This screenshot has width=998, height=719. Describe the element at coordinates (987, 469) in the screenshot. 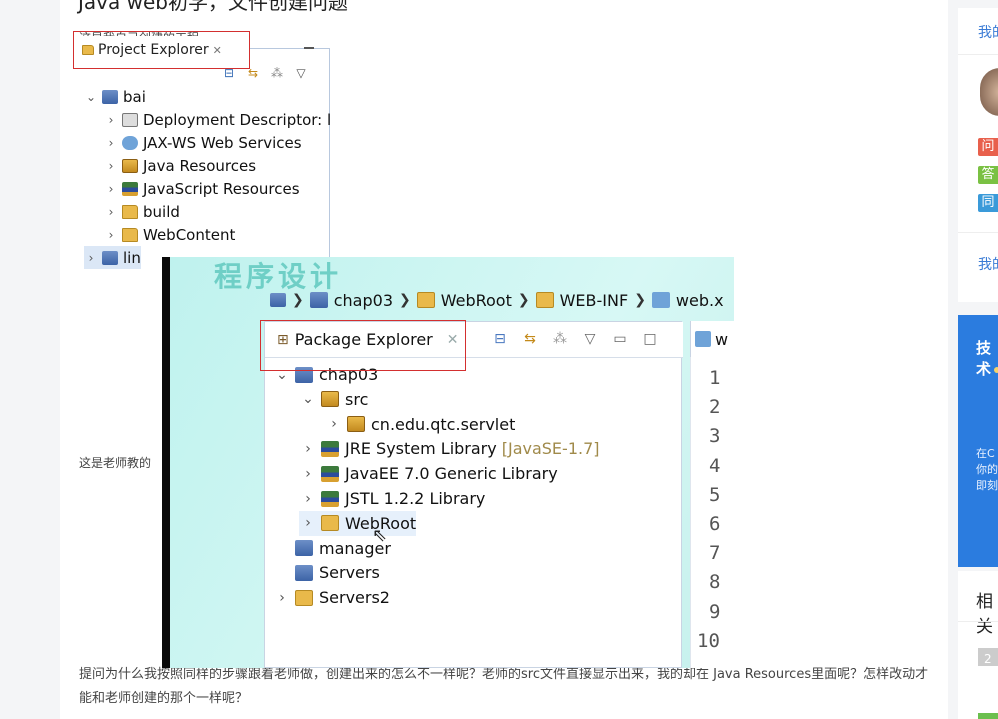

I see `tech-banner-line: 你的` at that location.